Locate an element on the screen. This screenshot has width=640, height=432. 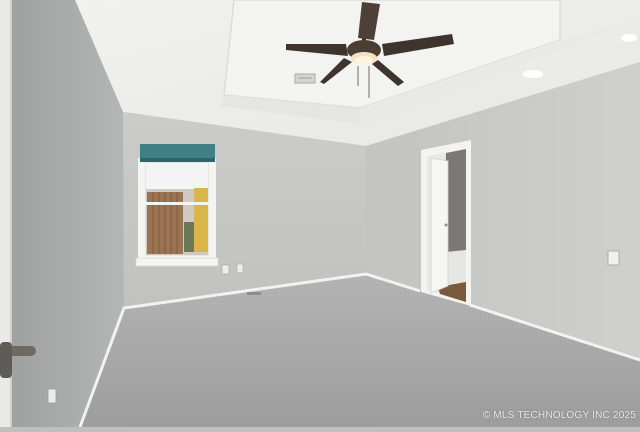
doorway is located at coordinates (446, 223).